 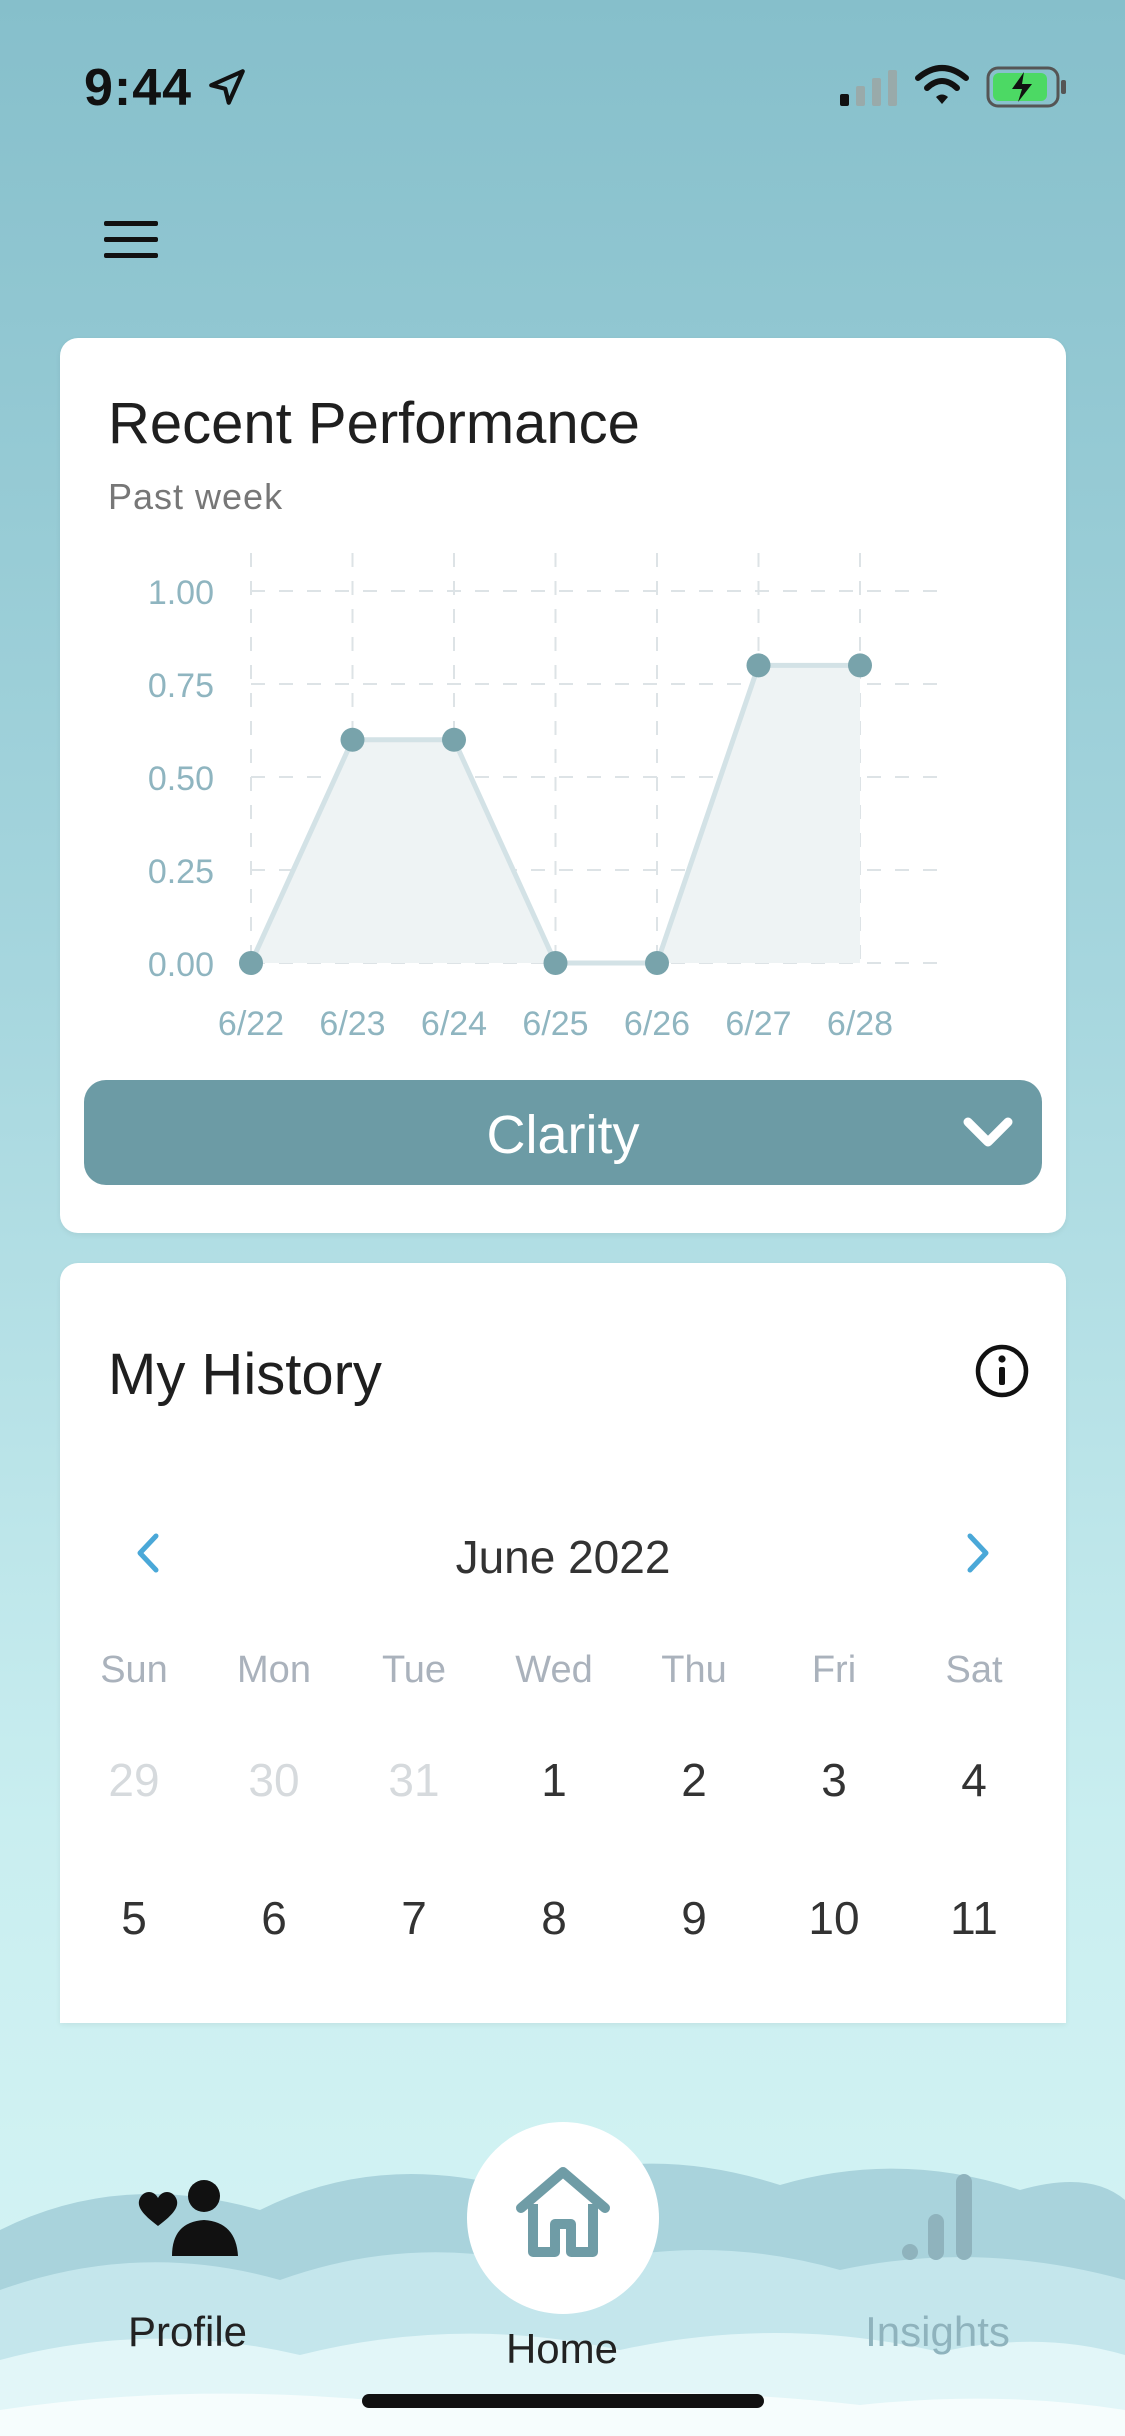 What do you see at coordinates (758, 1024) in the screenshot?
I see `chart-x-tick-label: 6/27` at bounding box center [758, 1024].